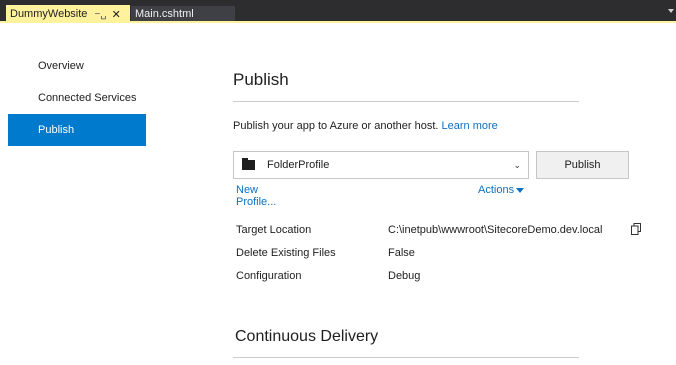 This screenshot has height=365, width=676. What do you see at coordinates (286, 253) in the screenshot?
I see `property-label: Delete Existing Files` at bounding box center [286, 253].